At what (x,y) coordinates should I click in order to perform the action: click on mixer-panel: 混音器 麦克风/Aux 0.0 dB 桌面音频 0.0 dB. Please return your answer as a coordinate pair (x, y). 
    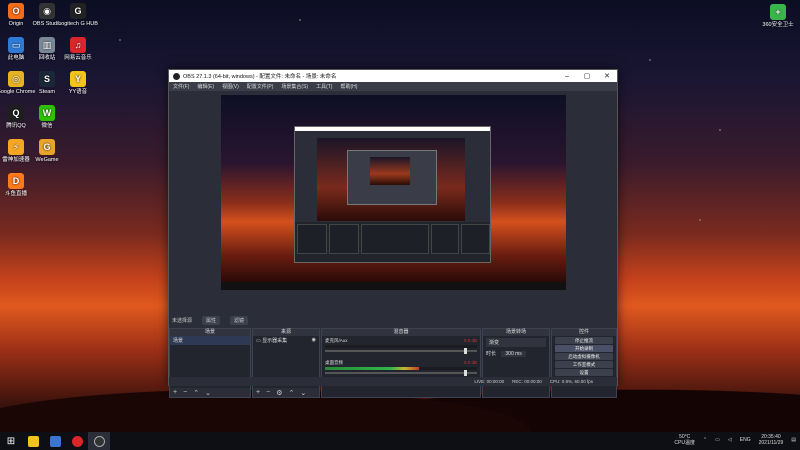
    Looking at the image, I should click on (401, 363).